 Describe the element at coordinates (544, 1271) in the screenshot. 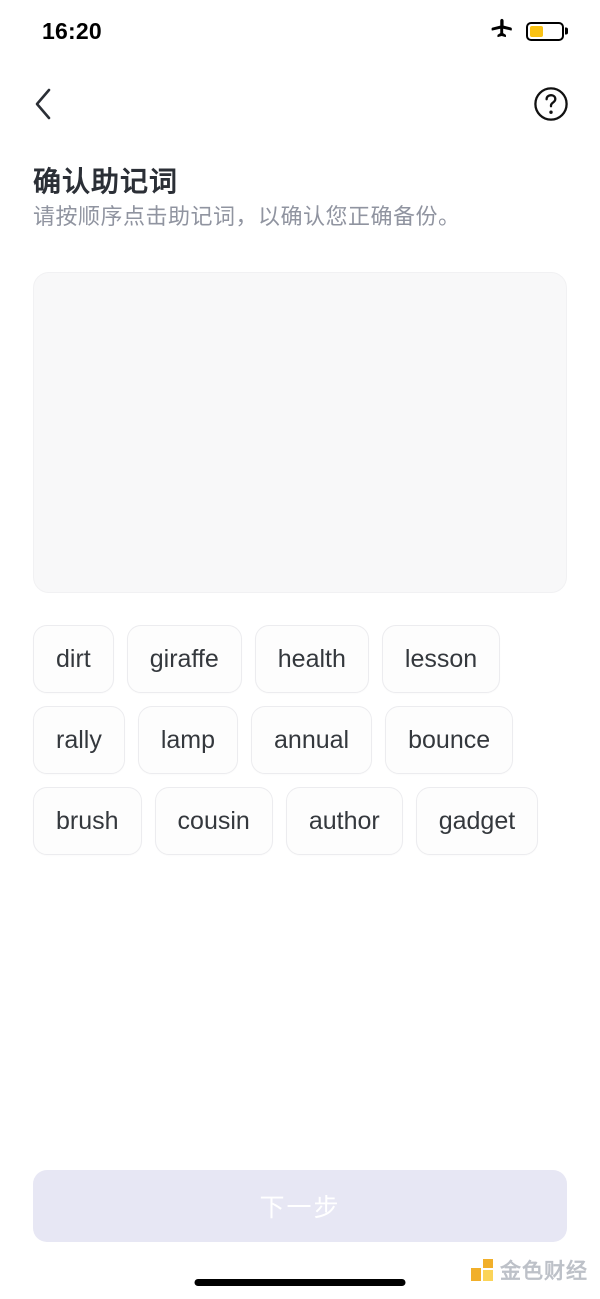

I see `watermark-label: 金色财经` at that location.